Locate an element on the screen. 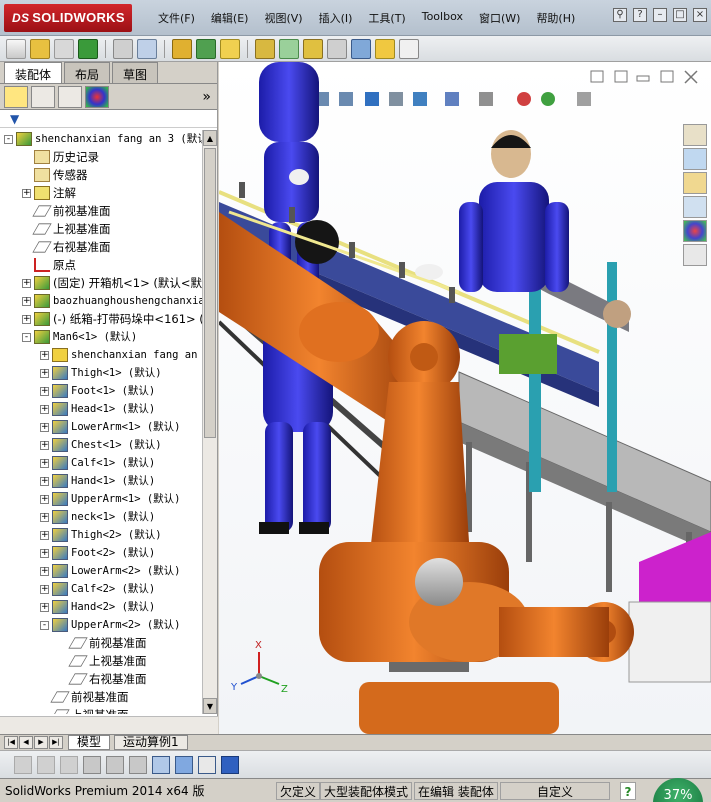 The height and width of the screenshot is (802, 711). solidworks-logo: DS SOLIDWORKS is located at coordinates (68, 18).